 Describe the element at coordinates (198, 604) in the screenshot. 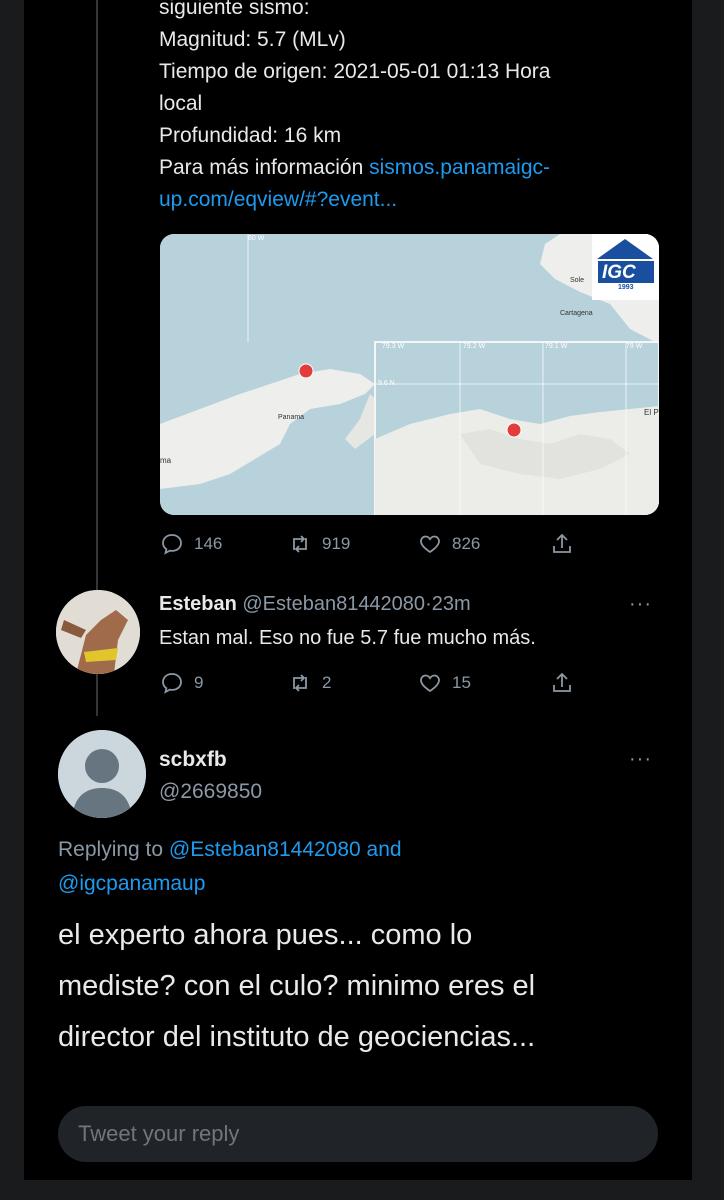

I see `display-name: Esteban` at that location.